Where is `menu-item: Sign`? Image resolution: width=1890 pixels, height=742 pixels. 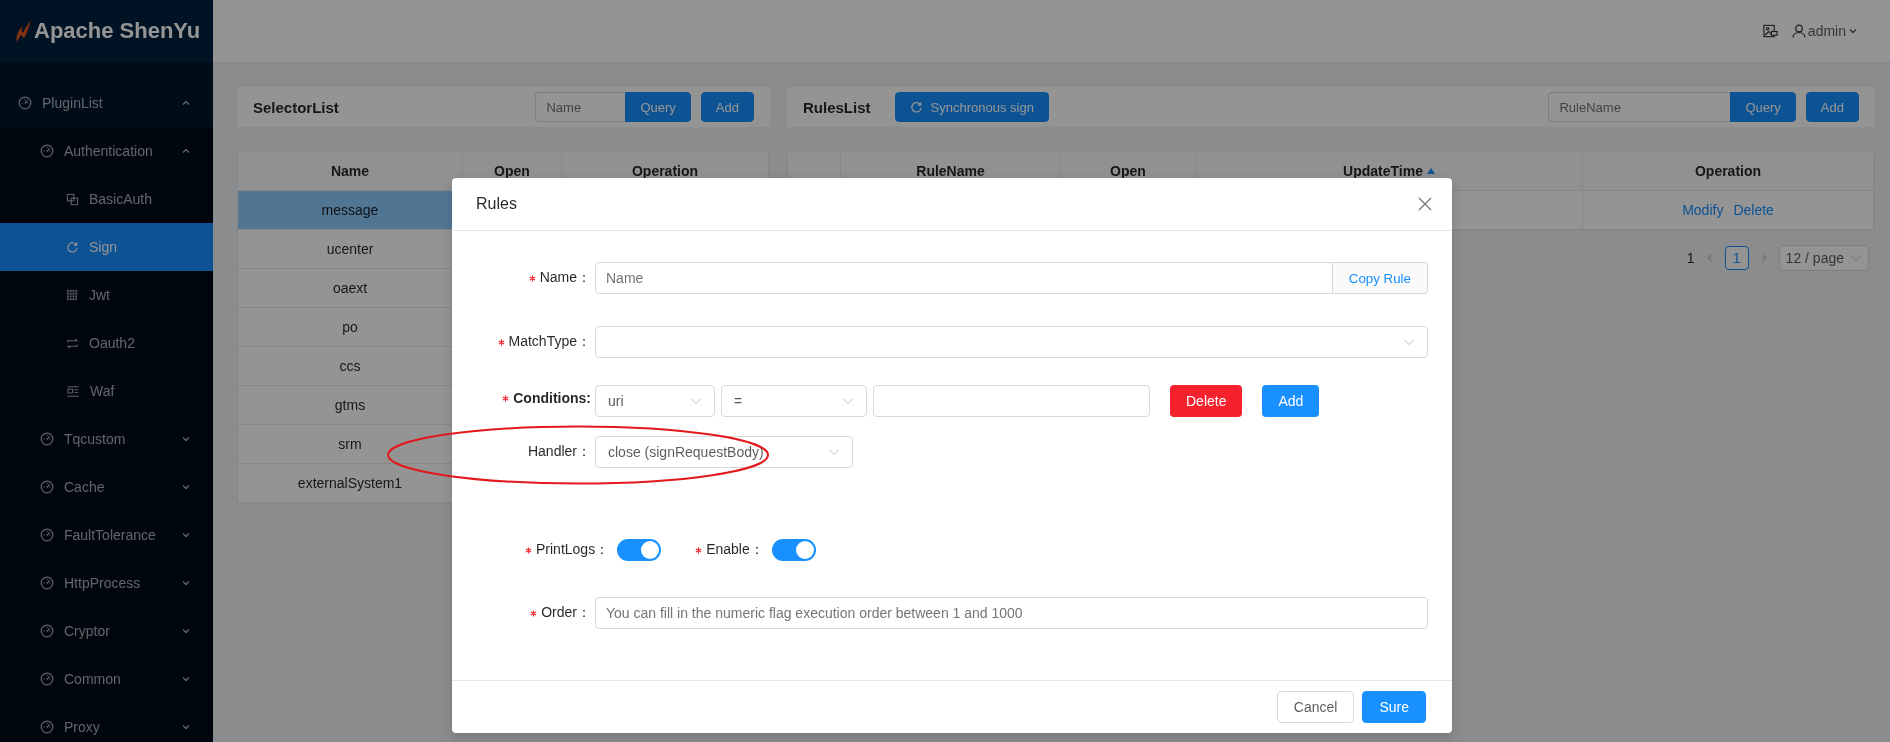 menu-item: Sign is located at coordinates (106, 247).